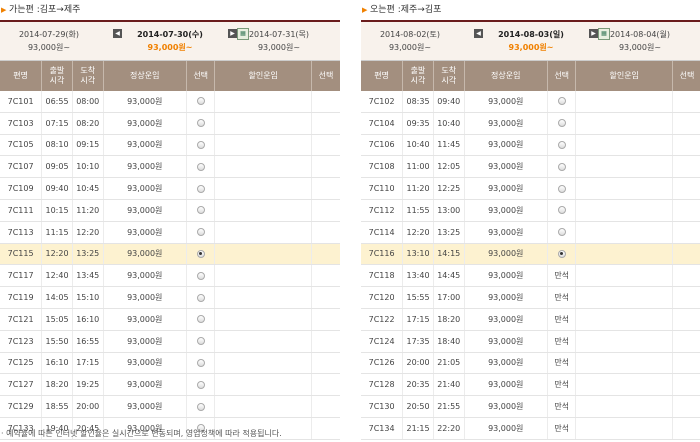 This screenshot has width=700, height=442. I want to click on flight-number: 7C121, so click(21, 319).